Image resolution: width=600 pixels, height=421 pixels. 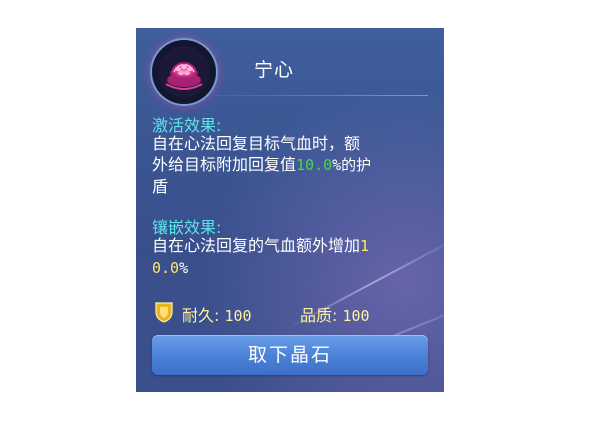 What do you see at coordinates (256, 143) in the screenshot?
I see `activation-line-1: 自在心法回复目标气血时，额` at bounding box center [256, 143].